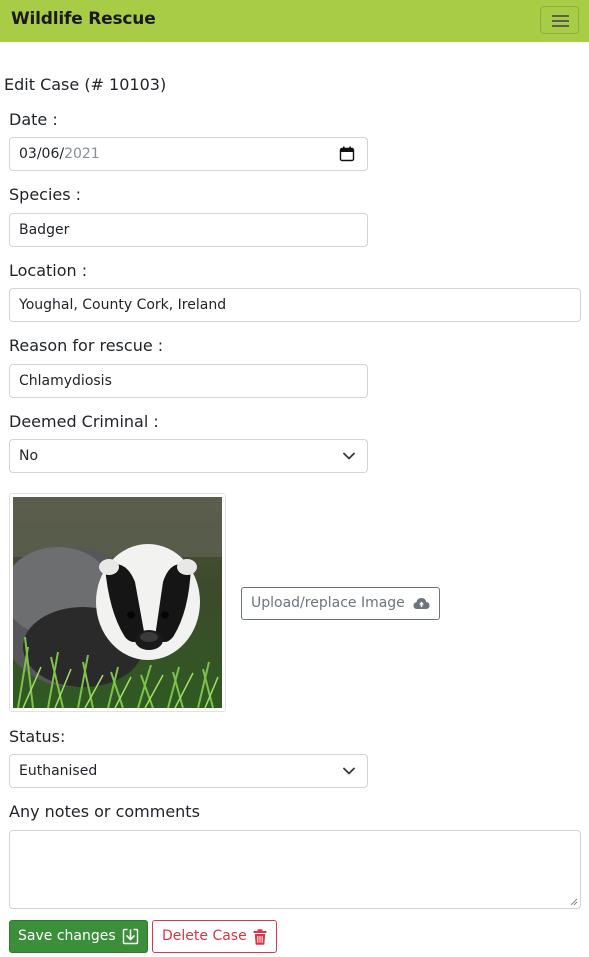 The image size is (589, 957). What do you see at coordinates (188, 230) in the screenshot?
I see `species-input: Badger` at bounding box center [188, 230].